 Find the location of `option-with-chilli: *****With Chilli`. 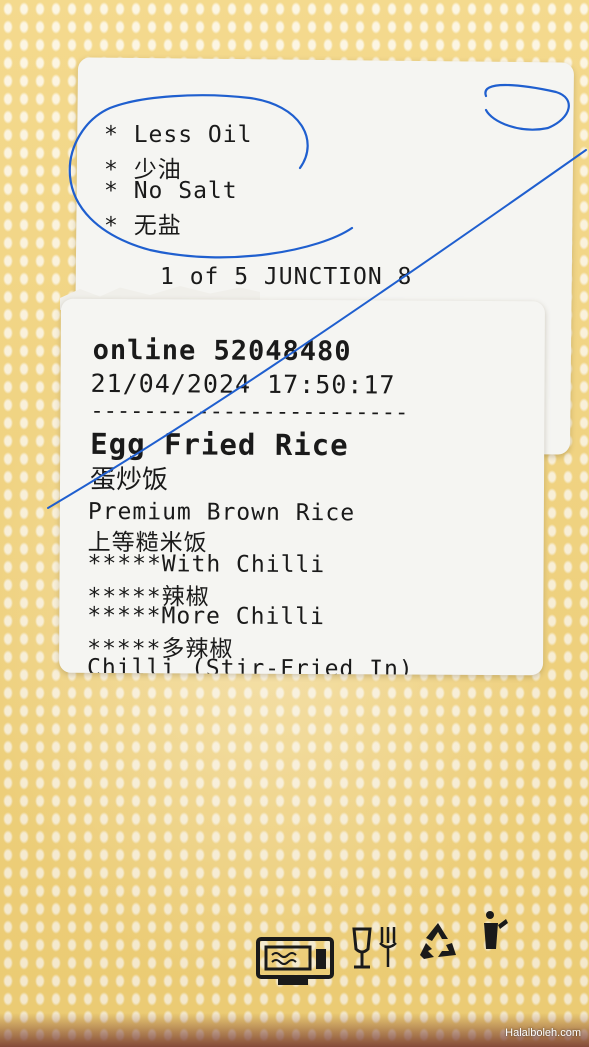

option-with-chilli: *****With Chilli is located at coordinates (206, 564).